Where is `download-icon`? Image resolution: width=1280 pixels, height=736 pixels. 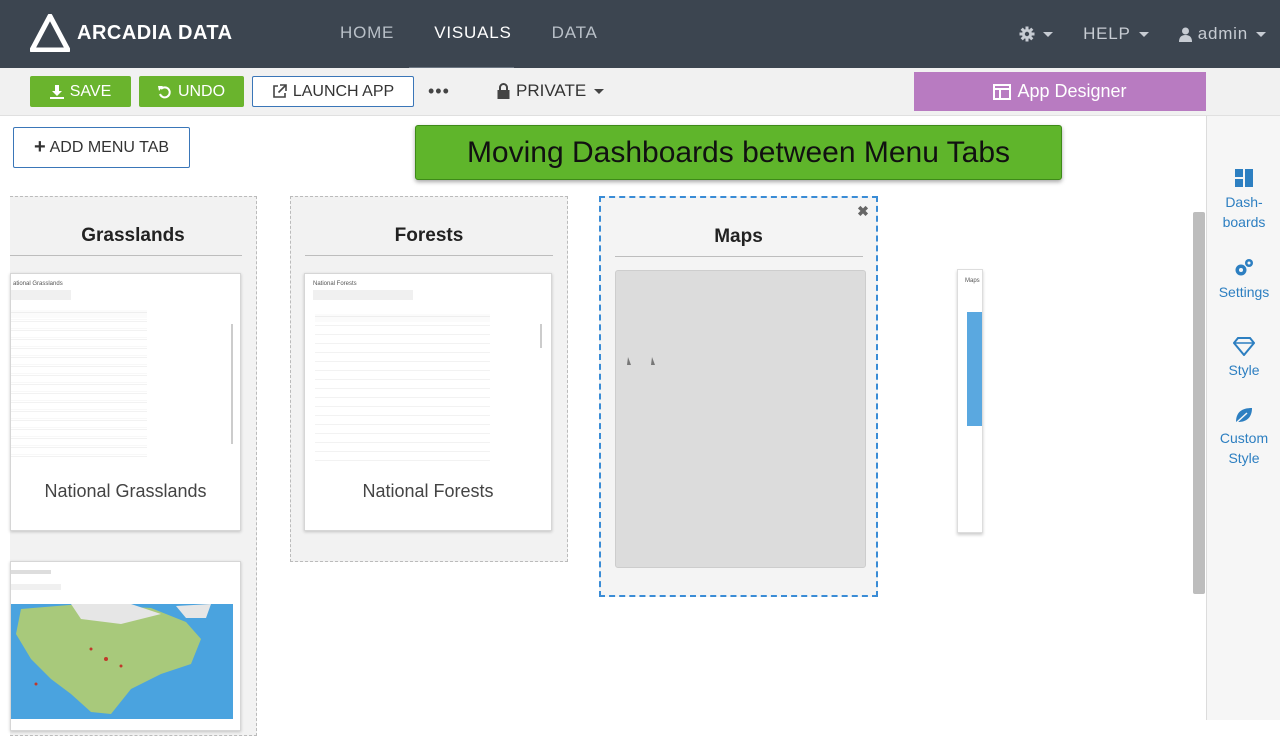 download-icon is located at coordinates (56, 91).